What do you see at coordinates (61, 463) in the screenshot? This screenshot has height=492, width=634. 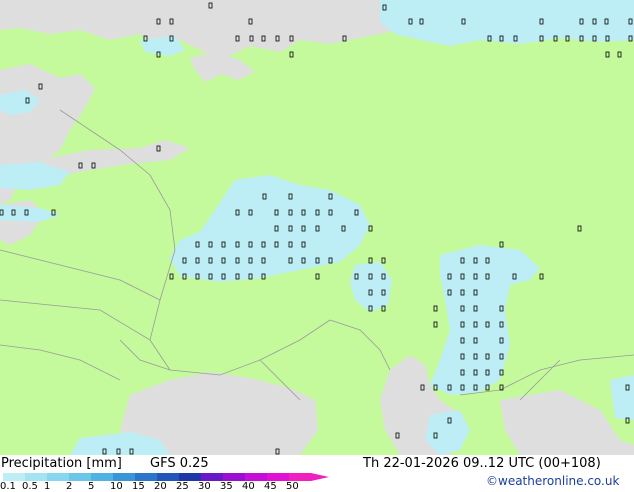 I see `product-label: Precipitation [mm]` at bounding box center [61, 463].